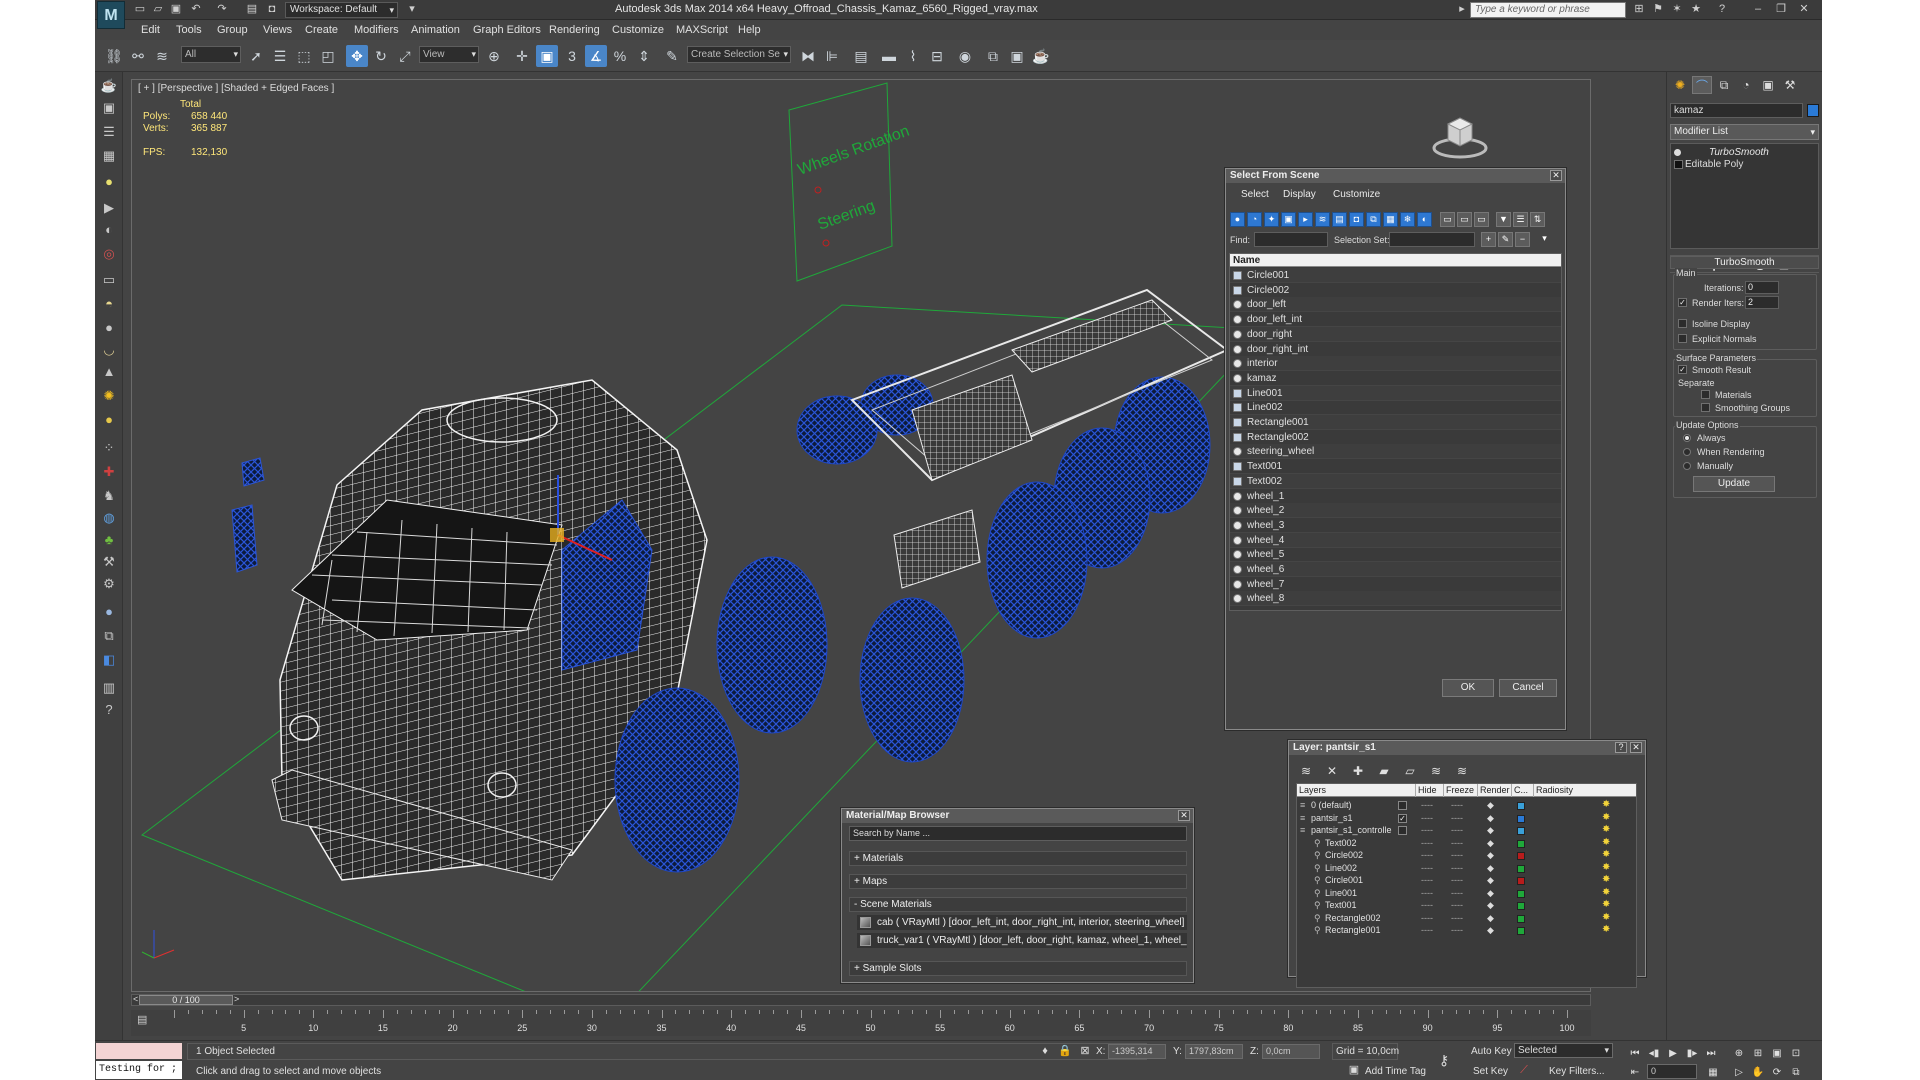 This screenshot has height=1080, width=1920. What do you see at coordinates (1639, 9) in the screenshot?
I see `binoculars-icon: ⊞` at bounding box center [1639, 9].